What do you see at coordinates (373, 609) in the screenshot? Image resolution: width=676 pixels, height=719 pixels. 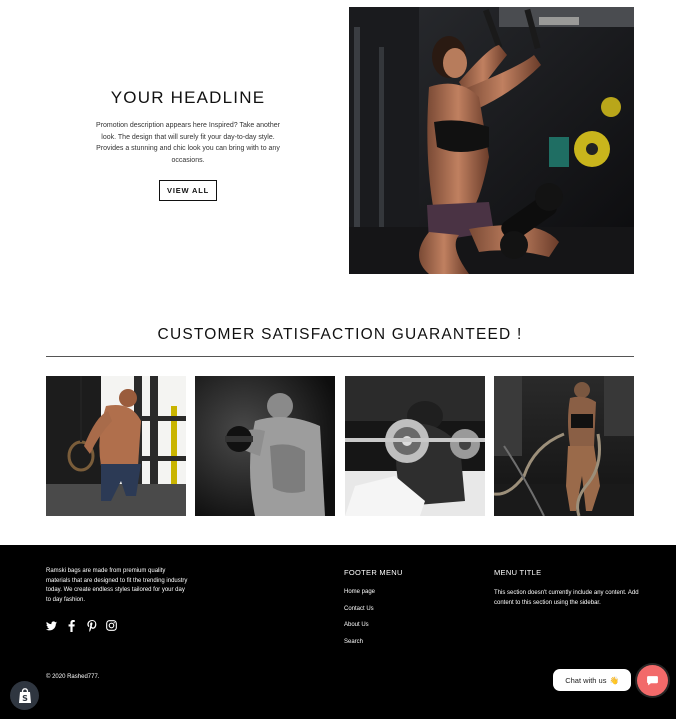 I see `footer-link-contact: Contact Us` at bounding box center [373, 609].